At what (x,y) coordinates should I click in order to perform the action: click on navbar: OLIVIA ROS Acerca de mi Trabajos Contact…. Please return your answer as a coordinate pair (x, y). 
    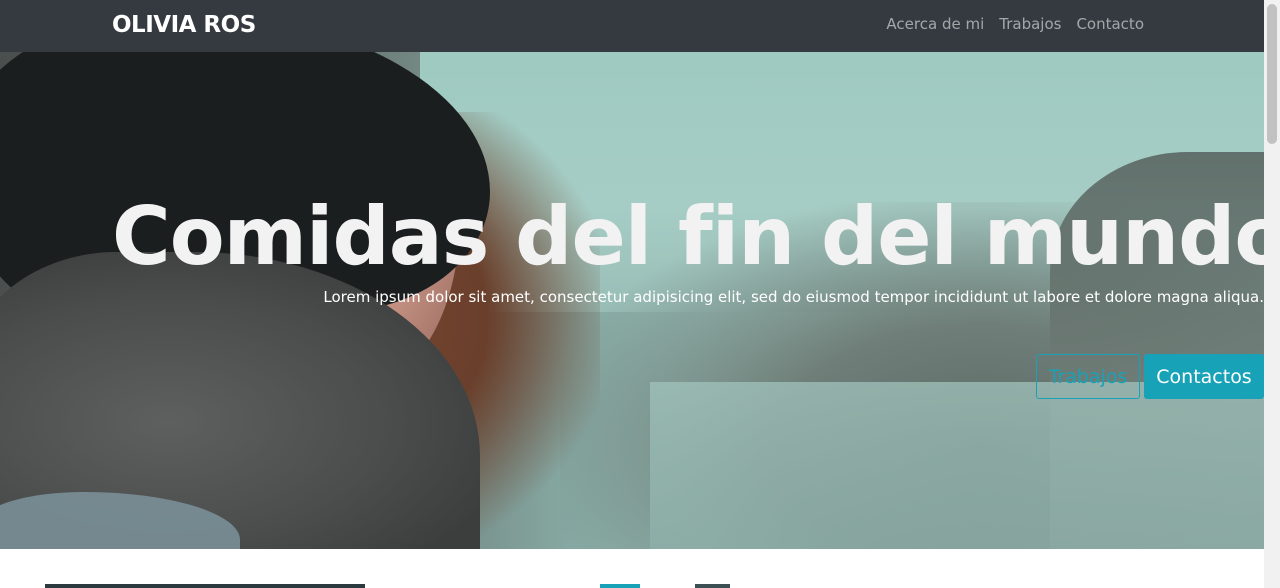
    Looking at the image, I should click on (632, 26).